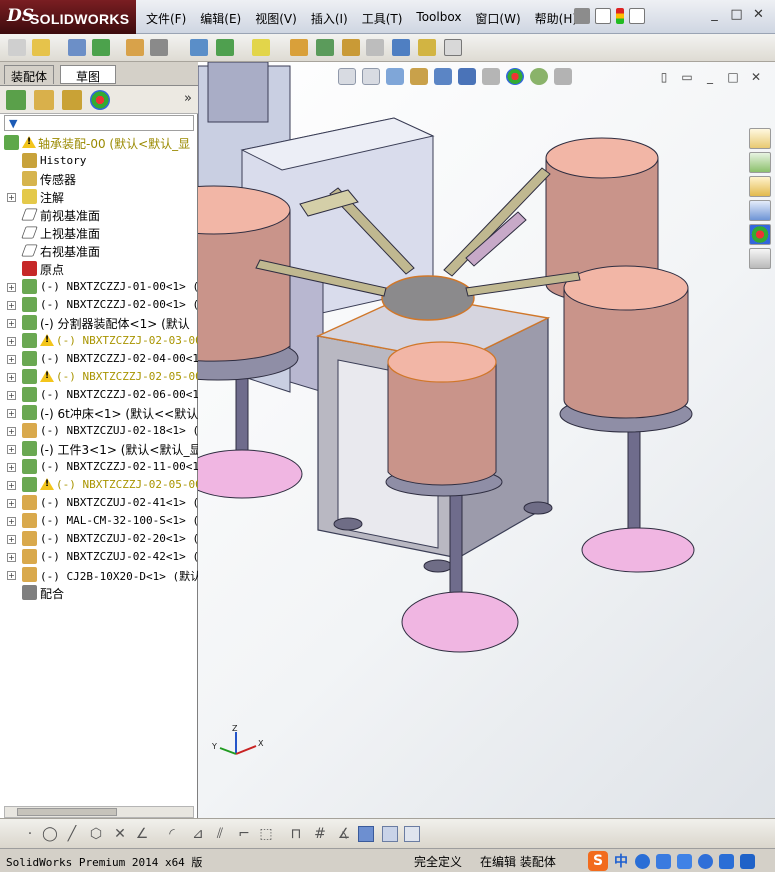 Image resolution: width=775 pixels, height=872 pixels. What do you see at coordinates (539, 76) in the screenshot?
I see `apply-scene-icon` at bounding box center [539, 76].